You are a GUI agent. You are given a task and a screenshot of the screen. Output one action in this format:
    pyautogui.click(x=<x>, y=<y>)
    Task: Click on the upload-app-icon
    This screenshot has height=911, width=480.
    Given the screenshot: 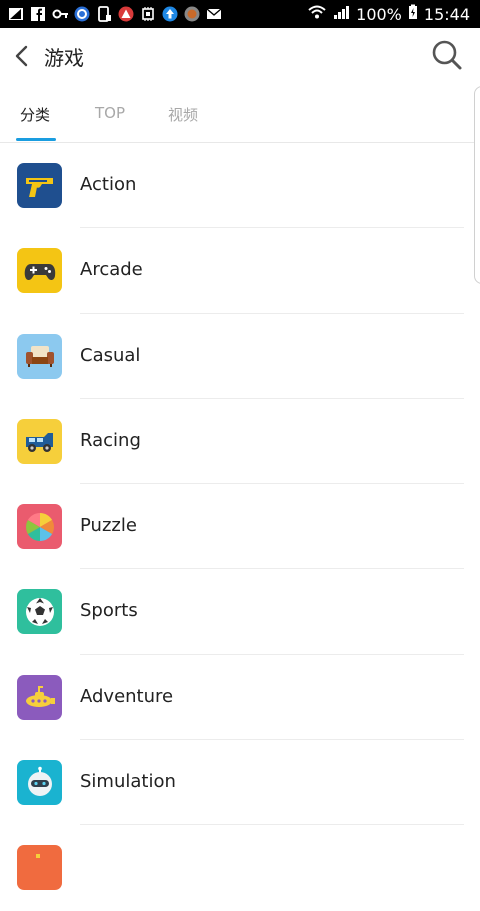 What is the action you would take?
    pyautogui.click(x=170, y=14)
    